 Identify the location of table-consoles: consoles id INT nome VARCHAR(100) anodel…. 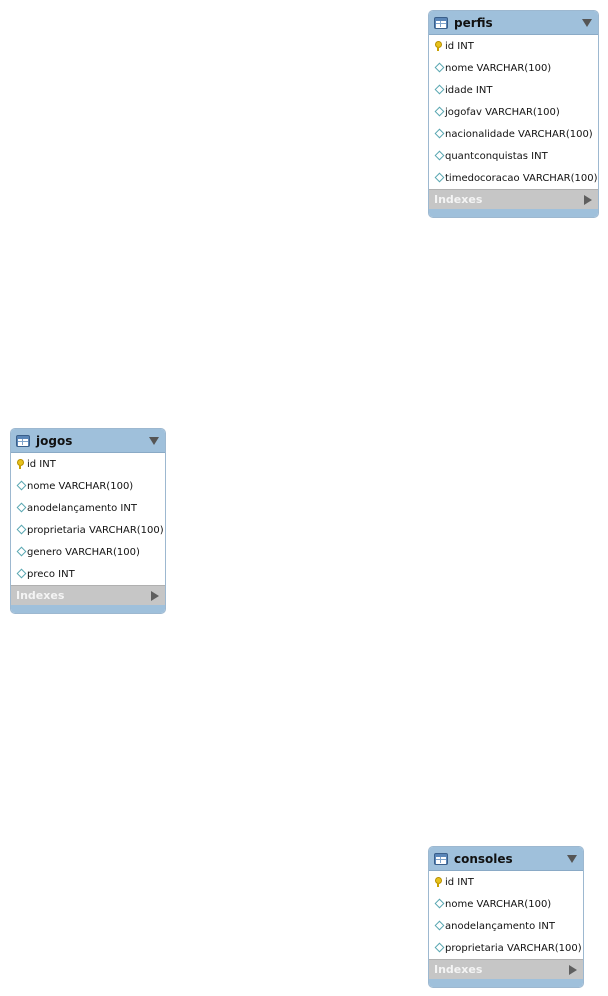
(506, 917).